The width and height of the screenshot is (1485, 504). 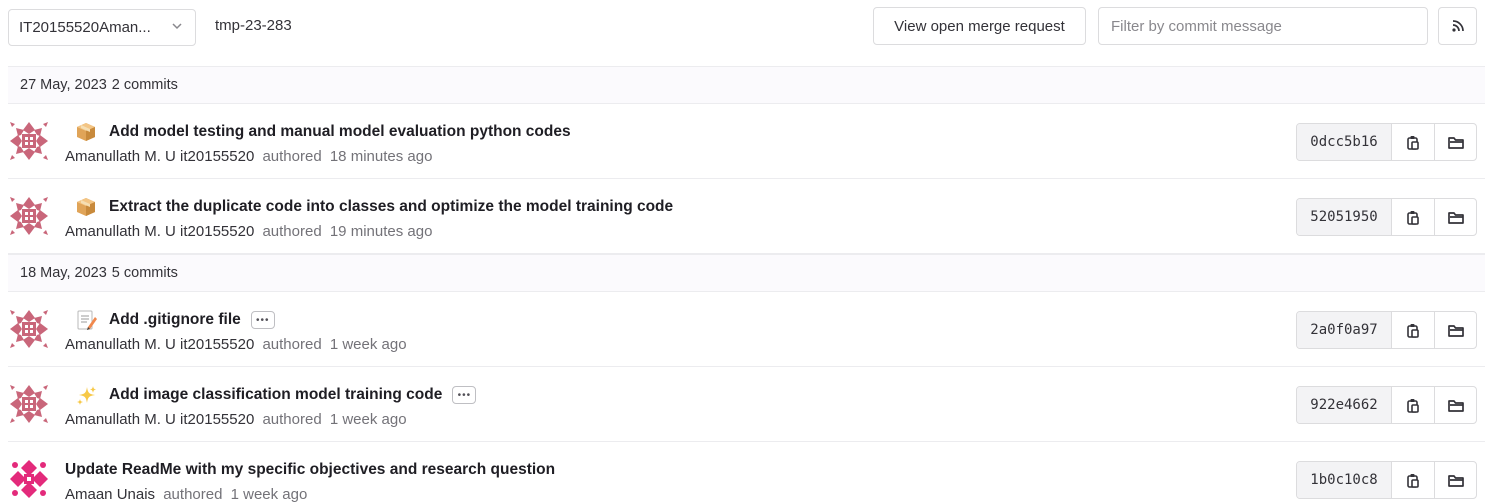 What do you see at coordinates (177, 26) in the screenshot?
I see `chevron-down-icon` at bounding box center [177, 26].